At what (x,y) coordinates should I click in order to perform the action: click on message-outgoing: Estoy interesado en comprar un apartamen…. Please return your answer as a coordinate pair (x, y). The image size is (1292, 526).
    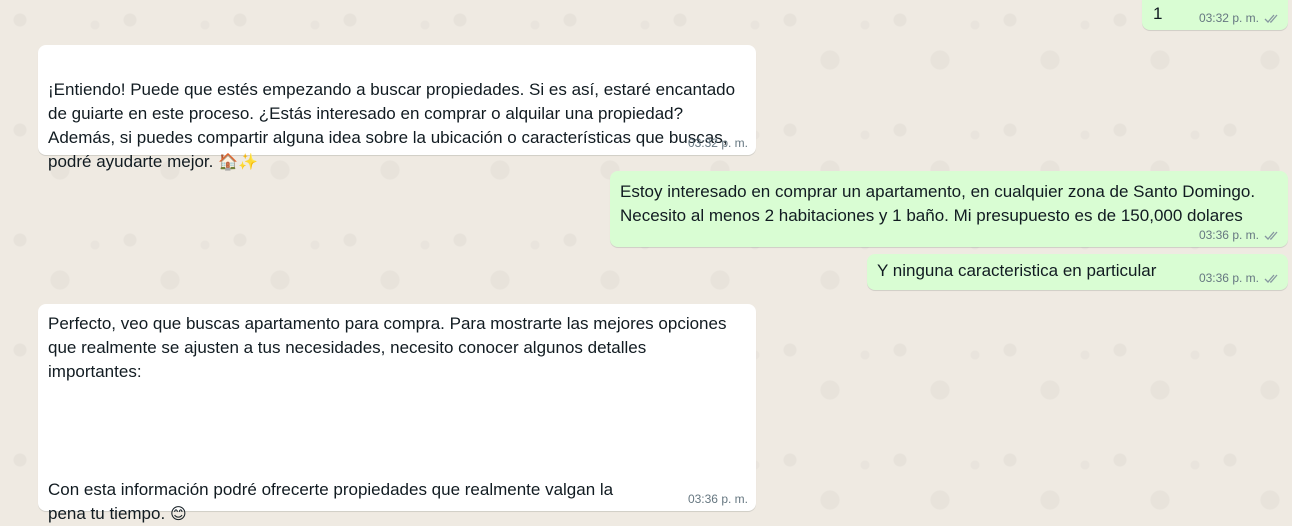
    Looking at the image, I should click on (949, 209).